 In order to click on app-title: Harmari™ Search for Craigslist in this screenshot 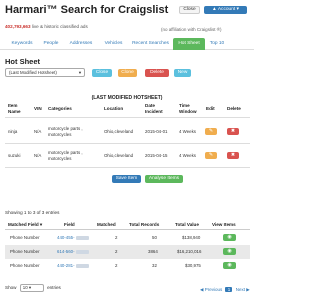, I will do `click(87, 10)`.